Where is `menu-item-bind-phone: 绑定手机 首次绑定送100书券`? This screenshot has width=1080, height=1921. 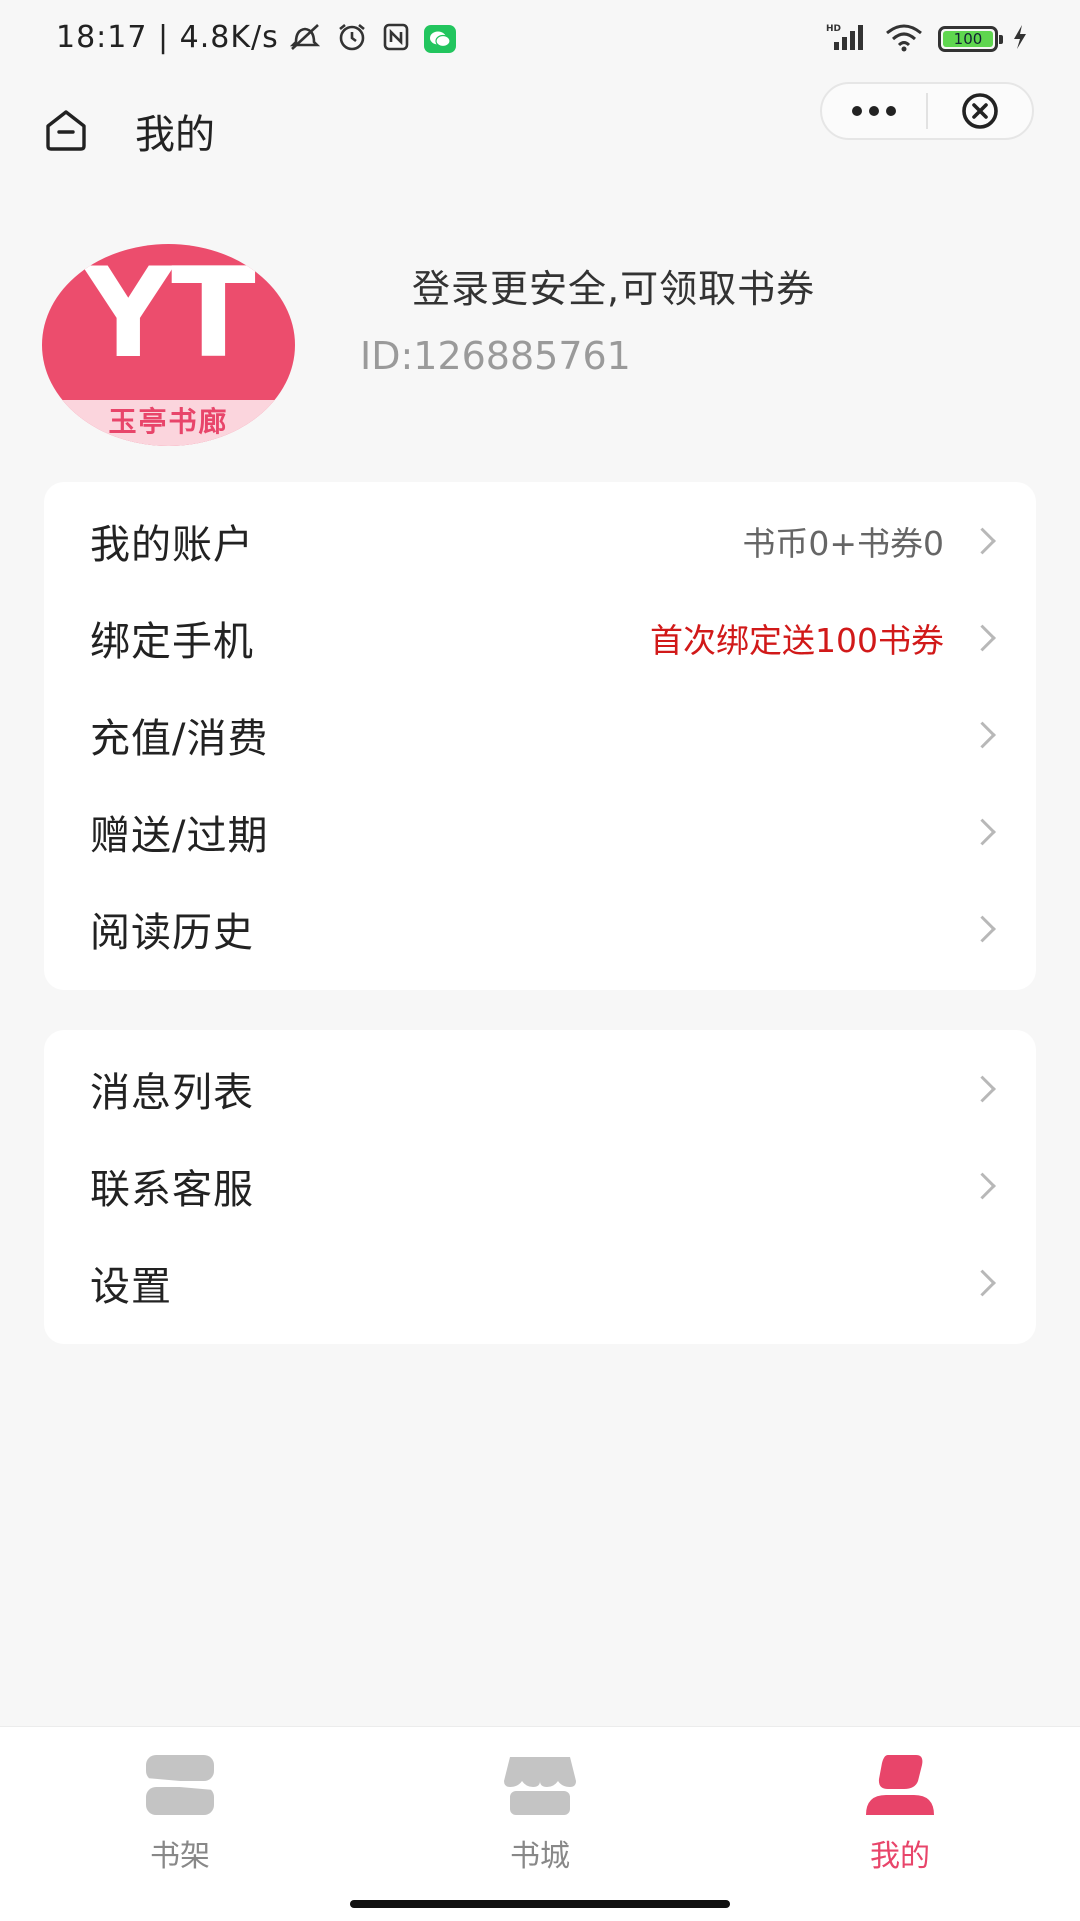
menu-item-bind-phone: 绑定手机 首次绑定送100书券 is located at coordinates (540, 637).